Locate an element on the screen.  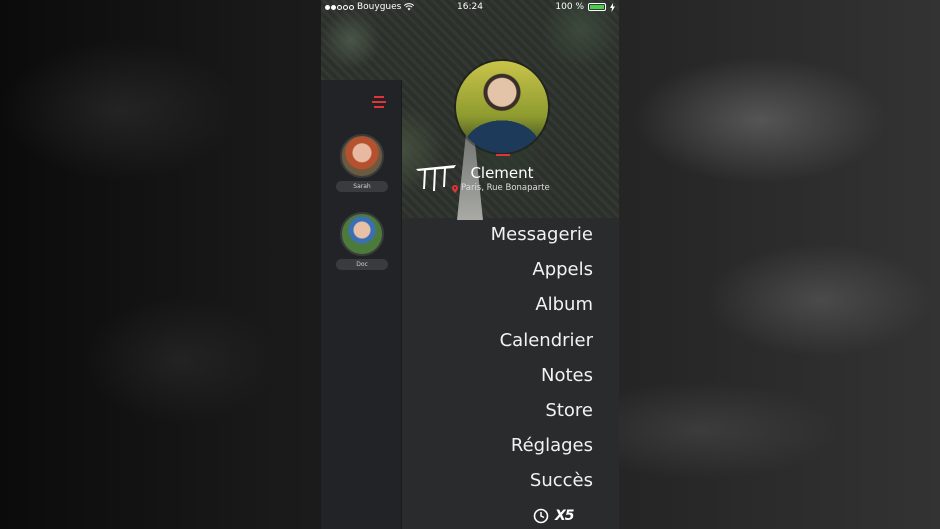
status-right: 100 % is located at coordinates (585, 7).